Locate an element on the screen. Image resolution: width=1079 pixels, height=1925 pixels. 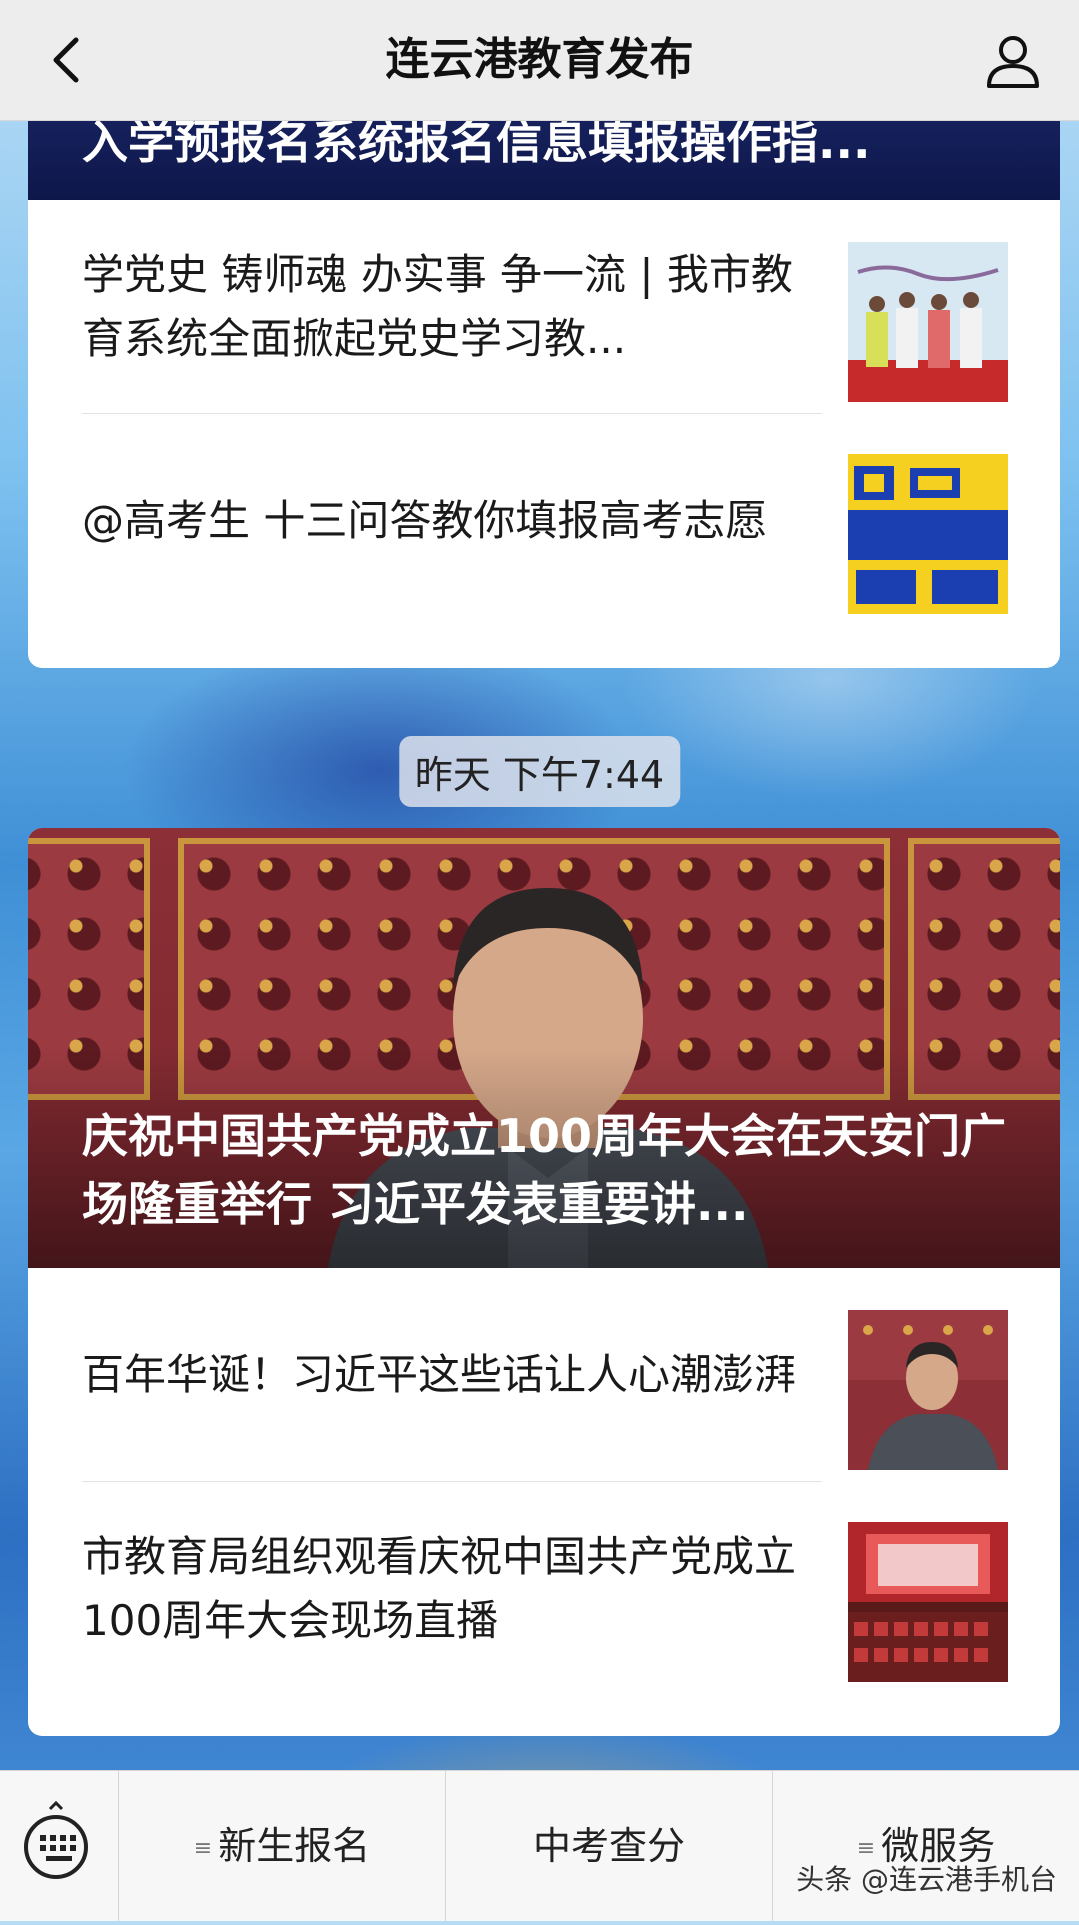
article-item: 市教育局组织观看庆祝中国共产党成立100周年大会现场直播 is located at coordinates (544, 1589).